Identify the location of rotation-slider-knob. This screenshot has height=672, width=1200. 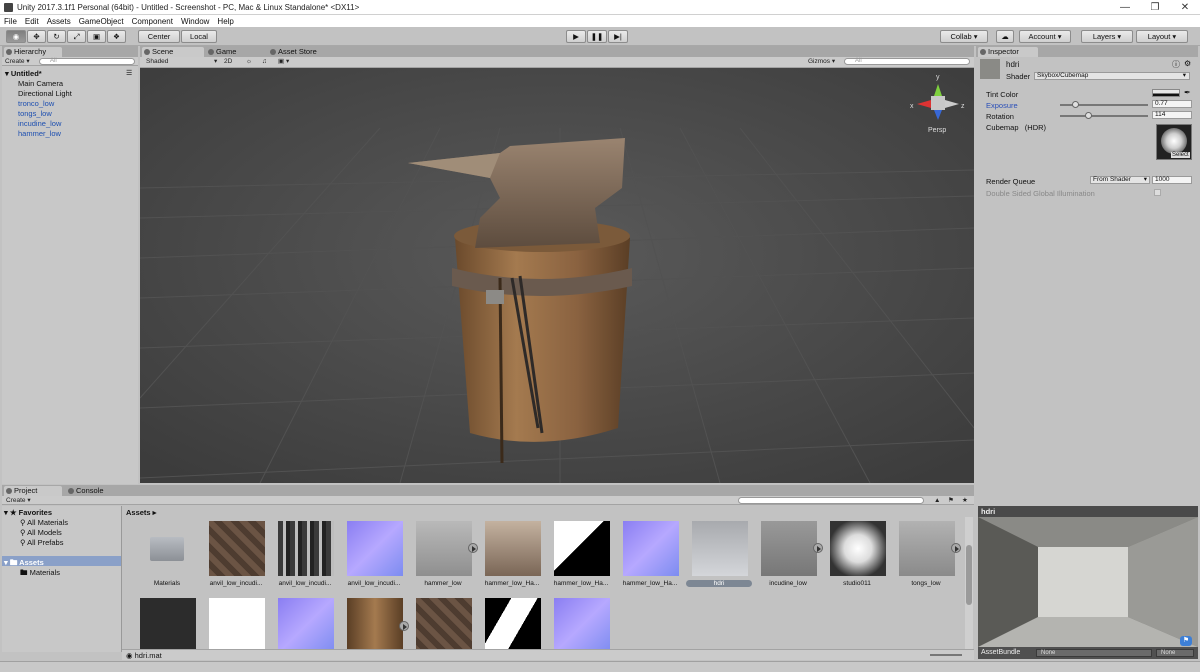
(1089, 115).